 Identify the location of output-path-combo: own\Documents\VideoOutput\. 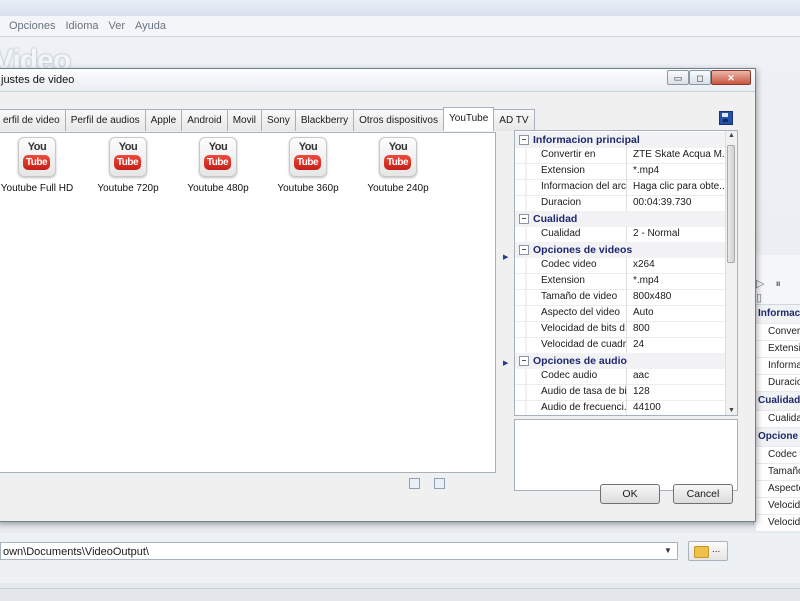
(339, 551).